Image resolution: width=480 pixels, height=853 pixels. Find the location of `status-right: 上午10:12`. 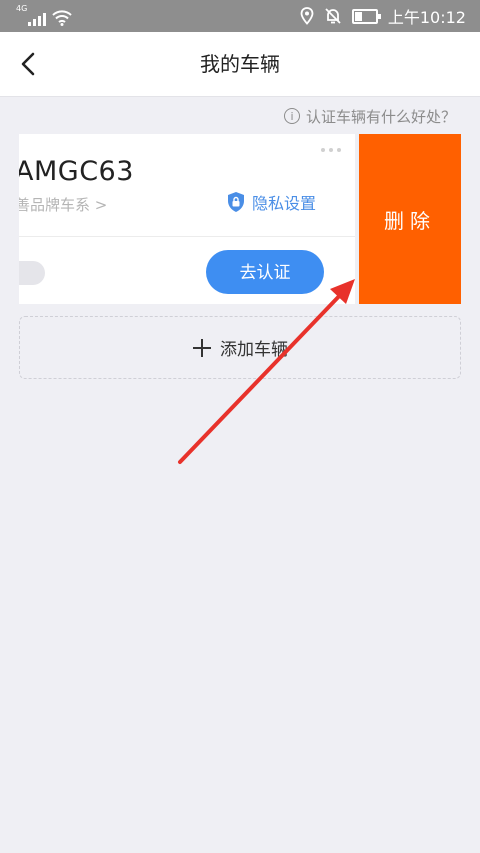

status-right: 上午10:12 is located at coordinates (383, 16).